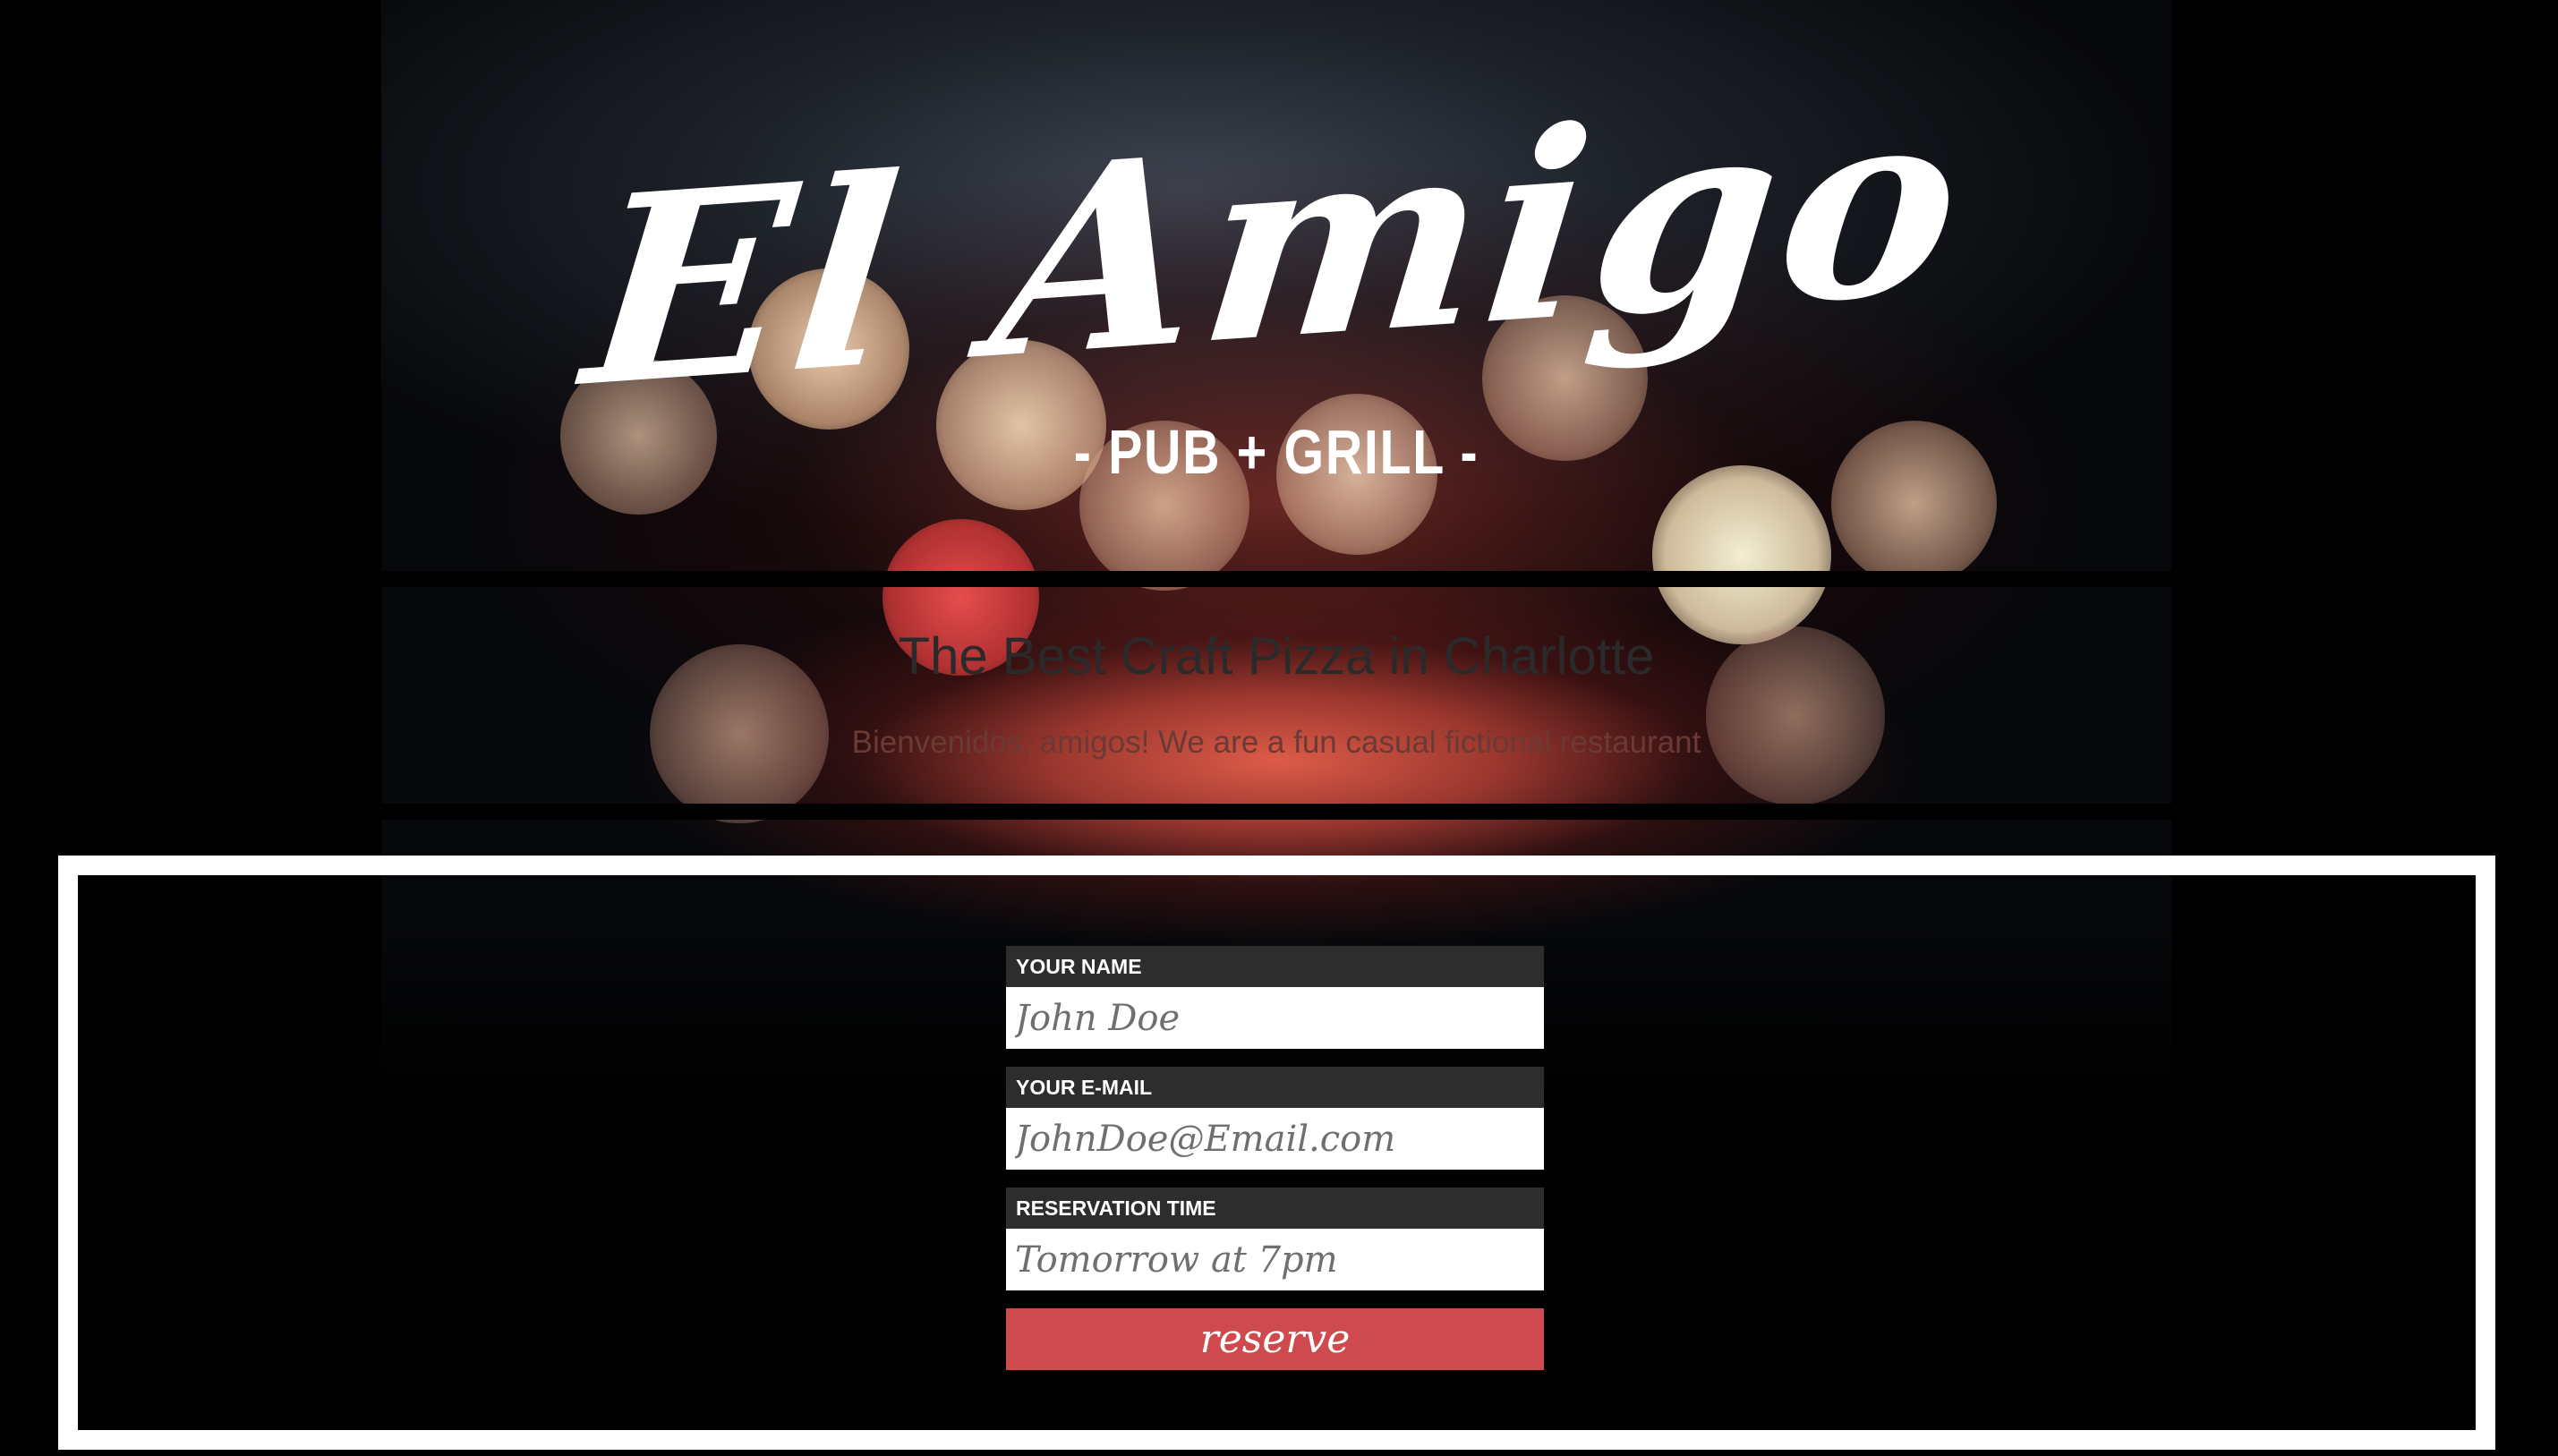  Describe the element at coordinates (1275, 1339) in the screenshot. I see `reserve-button: reserve` at that location.